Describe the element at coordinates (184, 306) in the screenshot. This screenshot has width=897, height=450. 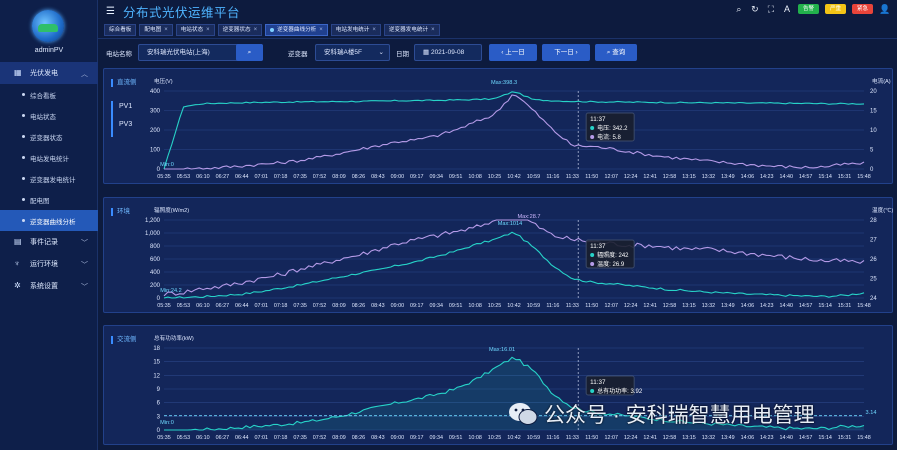
I see `x-tick: 05:53` at that location.